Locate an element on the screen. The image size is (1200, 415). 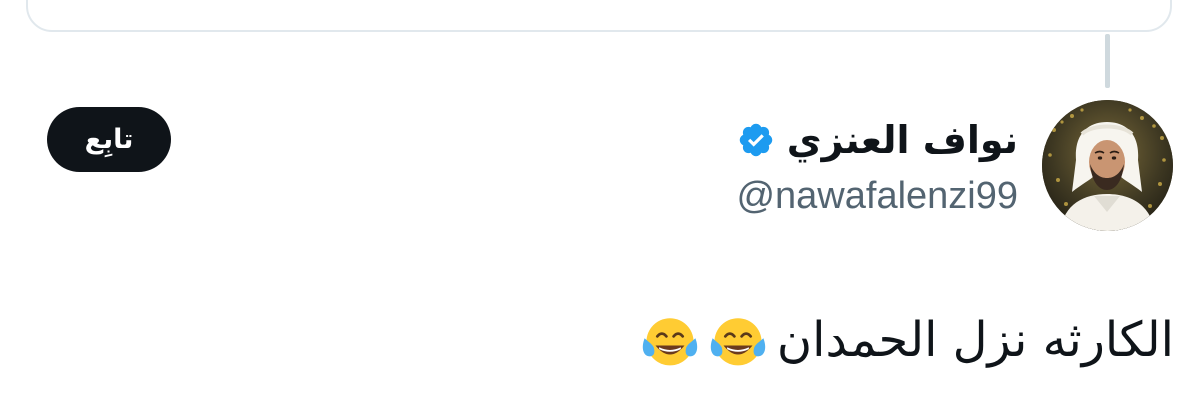
author-display-name: نواف العنزي is located at coordinates (902, 140).